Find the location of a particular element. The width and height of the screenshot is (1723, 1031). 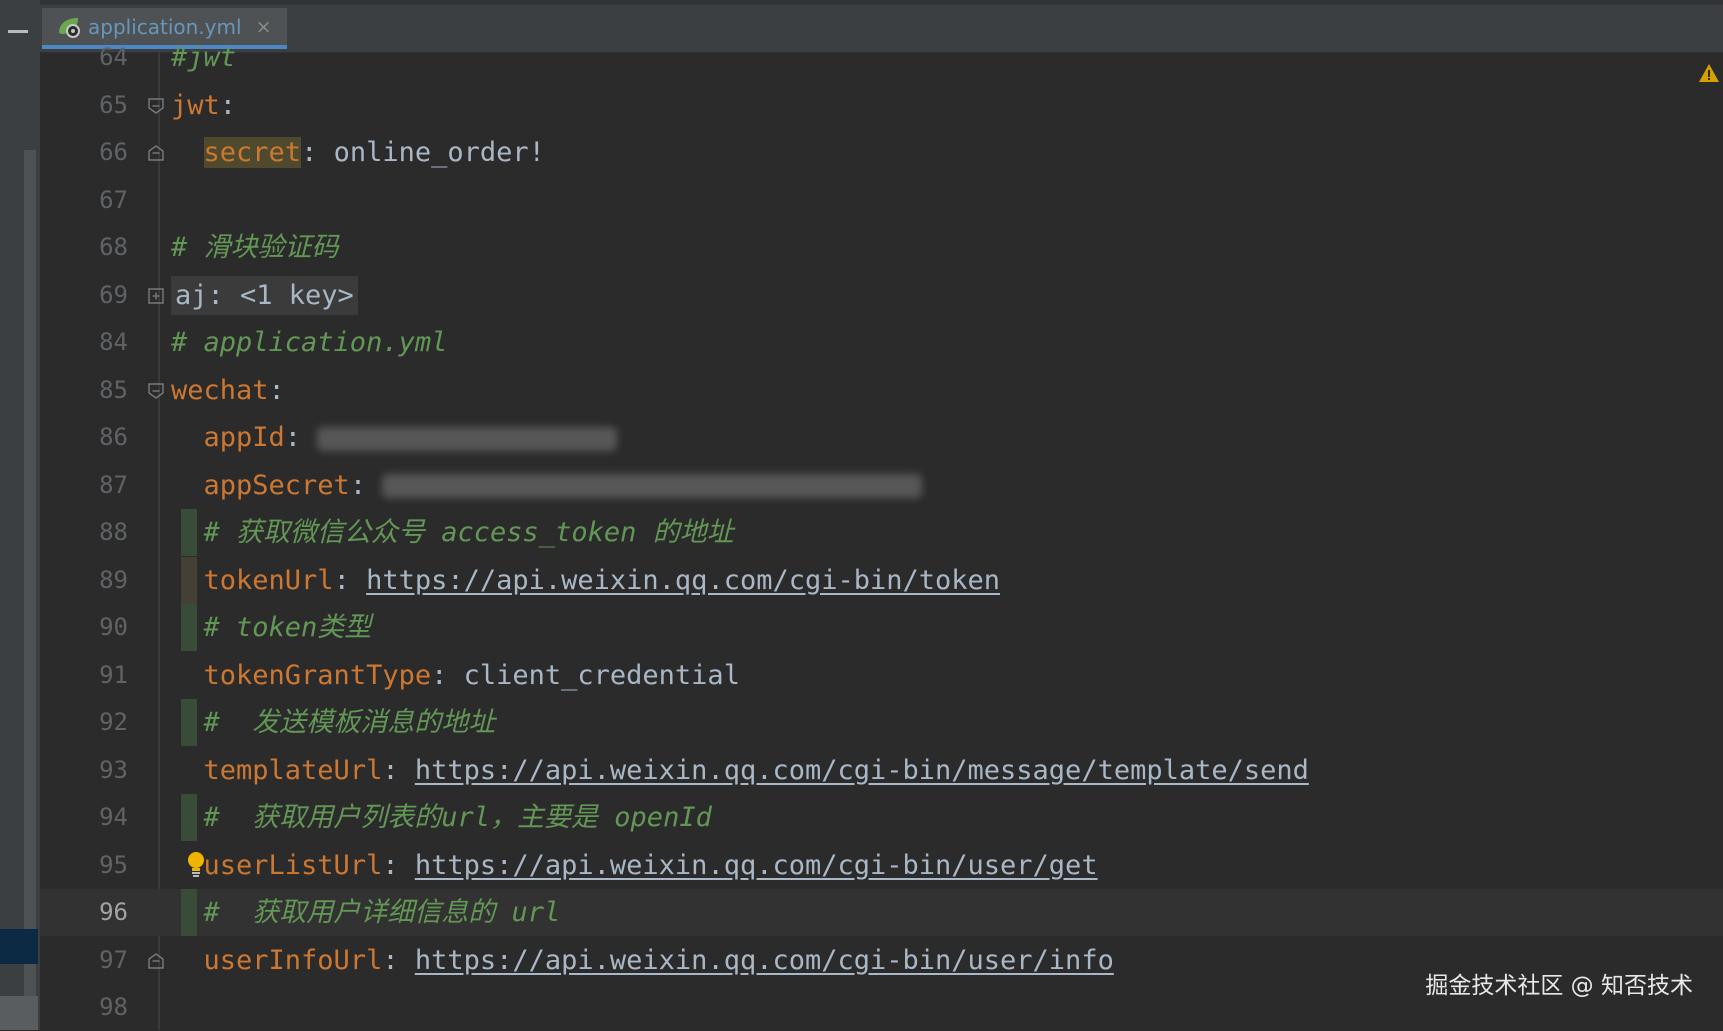

line-code: secret: online_order! is located at coordinates (358, 152).